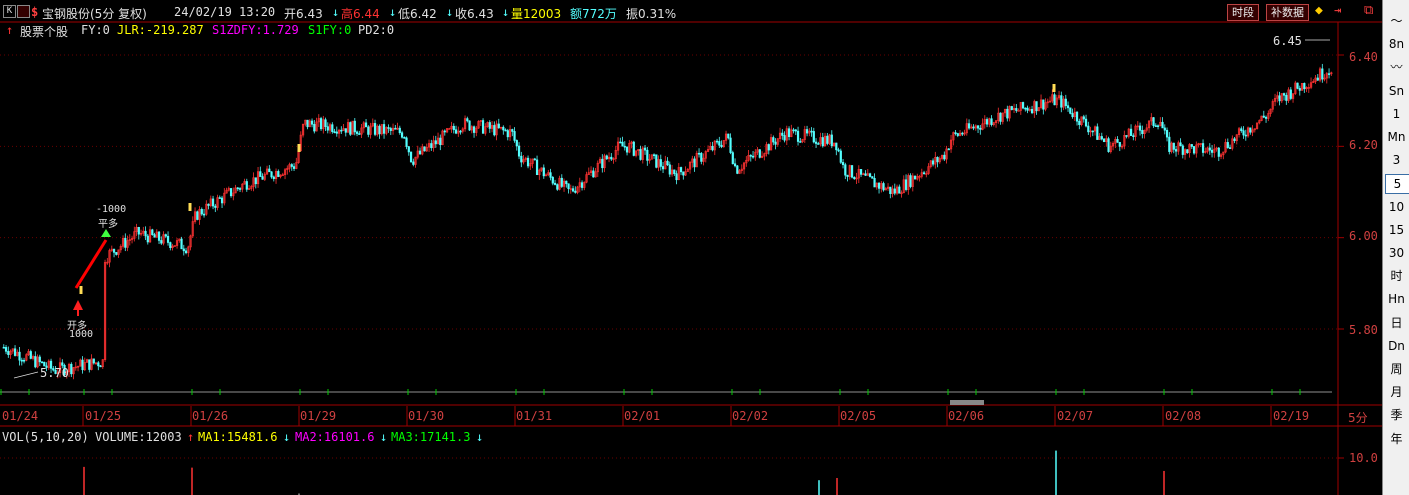 This screenshot has width=1409, height=495. What do you see at coordinates (1396, 44) in the screenshot?
I see `sidebar-period-1: 8n` at bounding box center [1396, 44].